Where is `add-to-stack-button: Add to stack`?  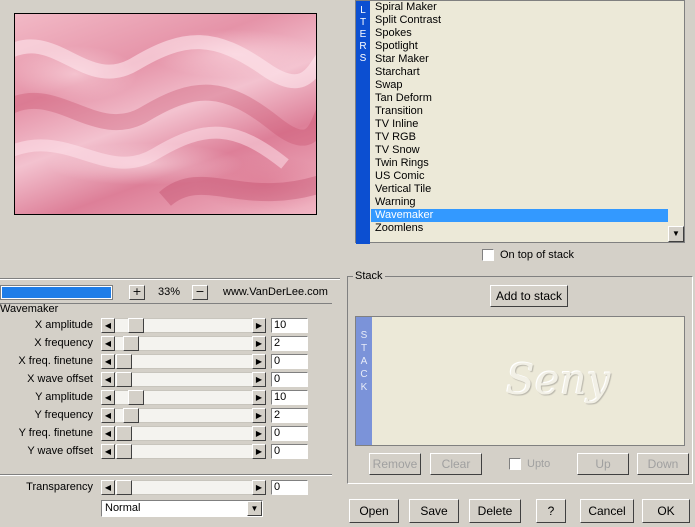
add-to-stack-button: Add to stack is located at coordinates (529, 296).